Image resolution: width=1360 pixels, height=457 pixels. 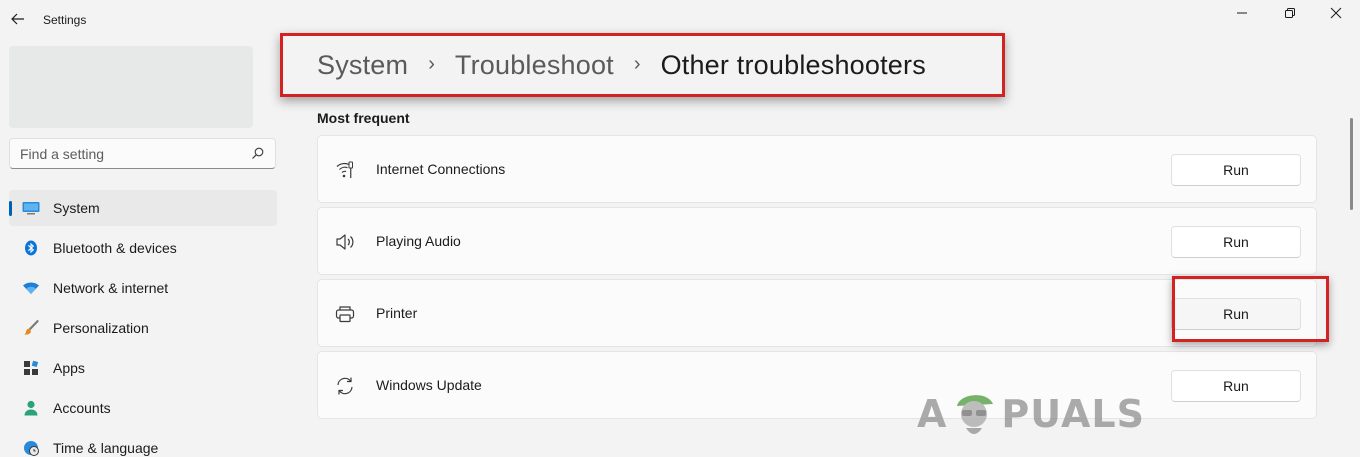 What do you see at coordinates (441, 169) in the screenshot?
I see `troubleshooter-label: Internet Connections` at bounding box center [441, 169].